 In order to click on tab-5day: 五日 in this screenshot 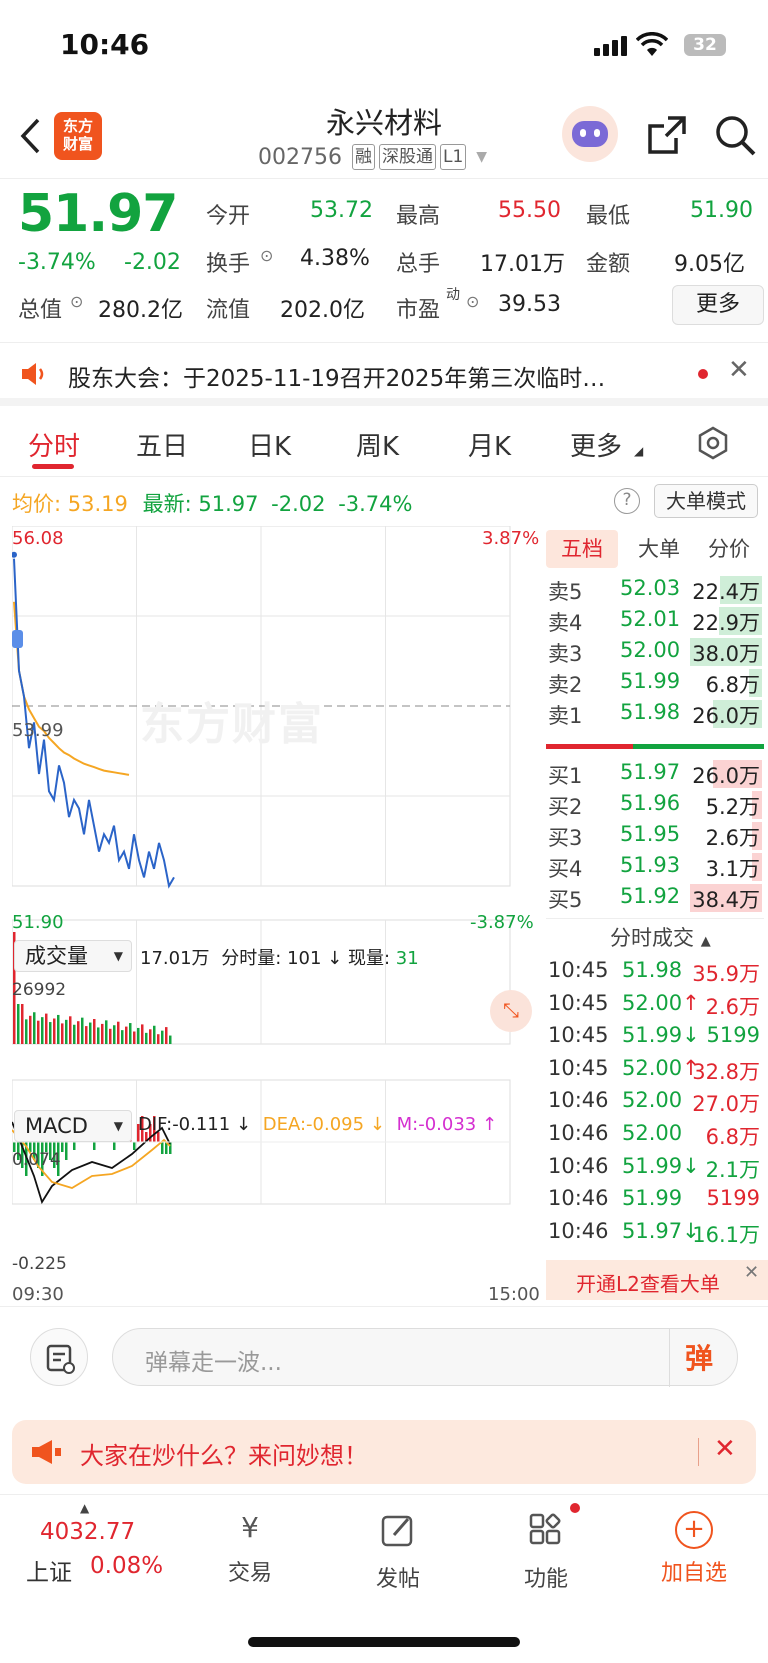, I will do `click(162, 444)`.